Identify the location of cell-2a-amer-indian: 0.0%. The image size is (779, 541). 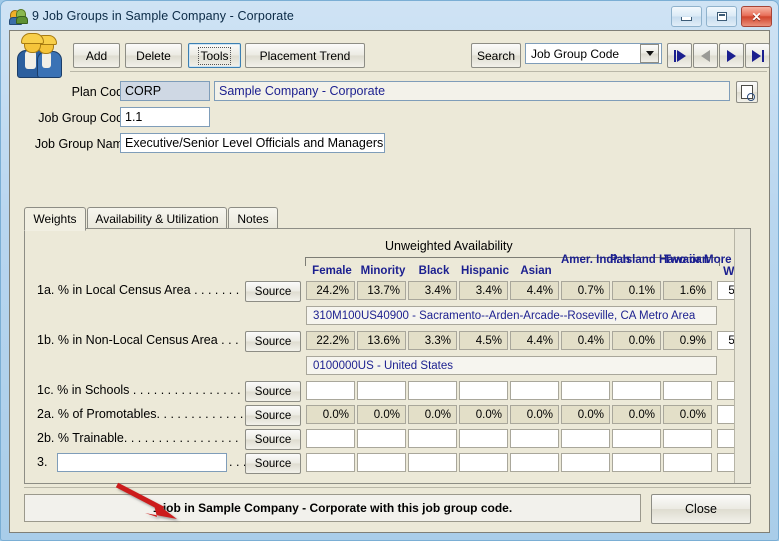
(585, 414).